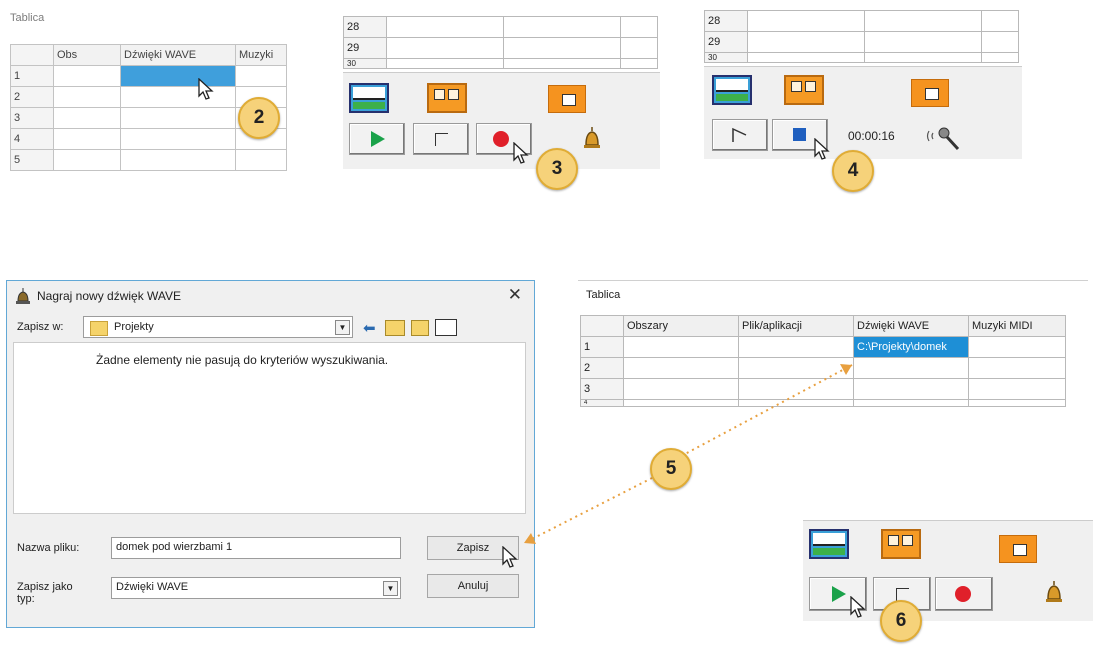 The image size is (1094, 646). I want to click on record-button, so click(964, 594).